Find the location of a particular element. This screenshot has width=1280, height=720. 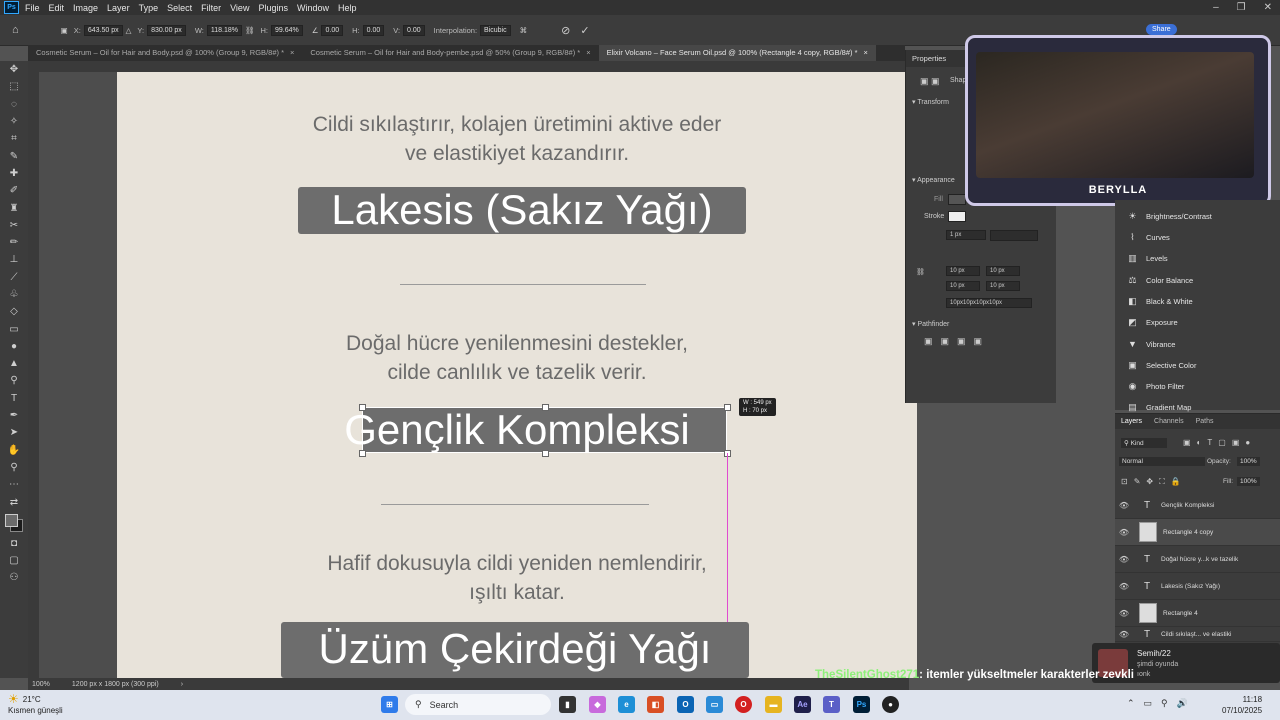

corner-radius-bl: 10 px is located at coordinates (963, 286).